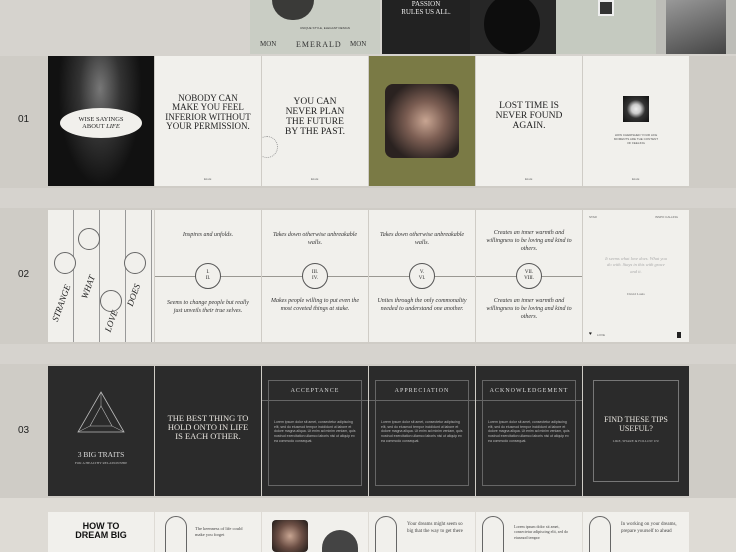 The height and width of the screenshot is (552, 736). Describe the element at coordinates (319, 44) in the screenshot. I see `top-card-emerald: EMERALD` at that location.